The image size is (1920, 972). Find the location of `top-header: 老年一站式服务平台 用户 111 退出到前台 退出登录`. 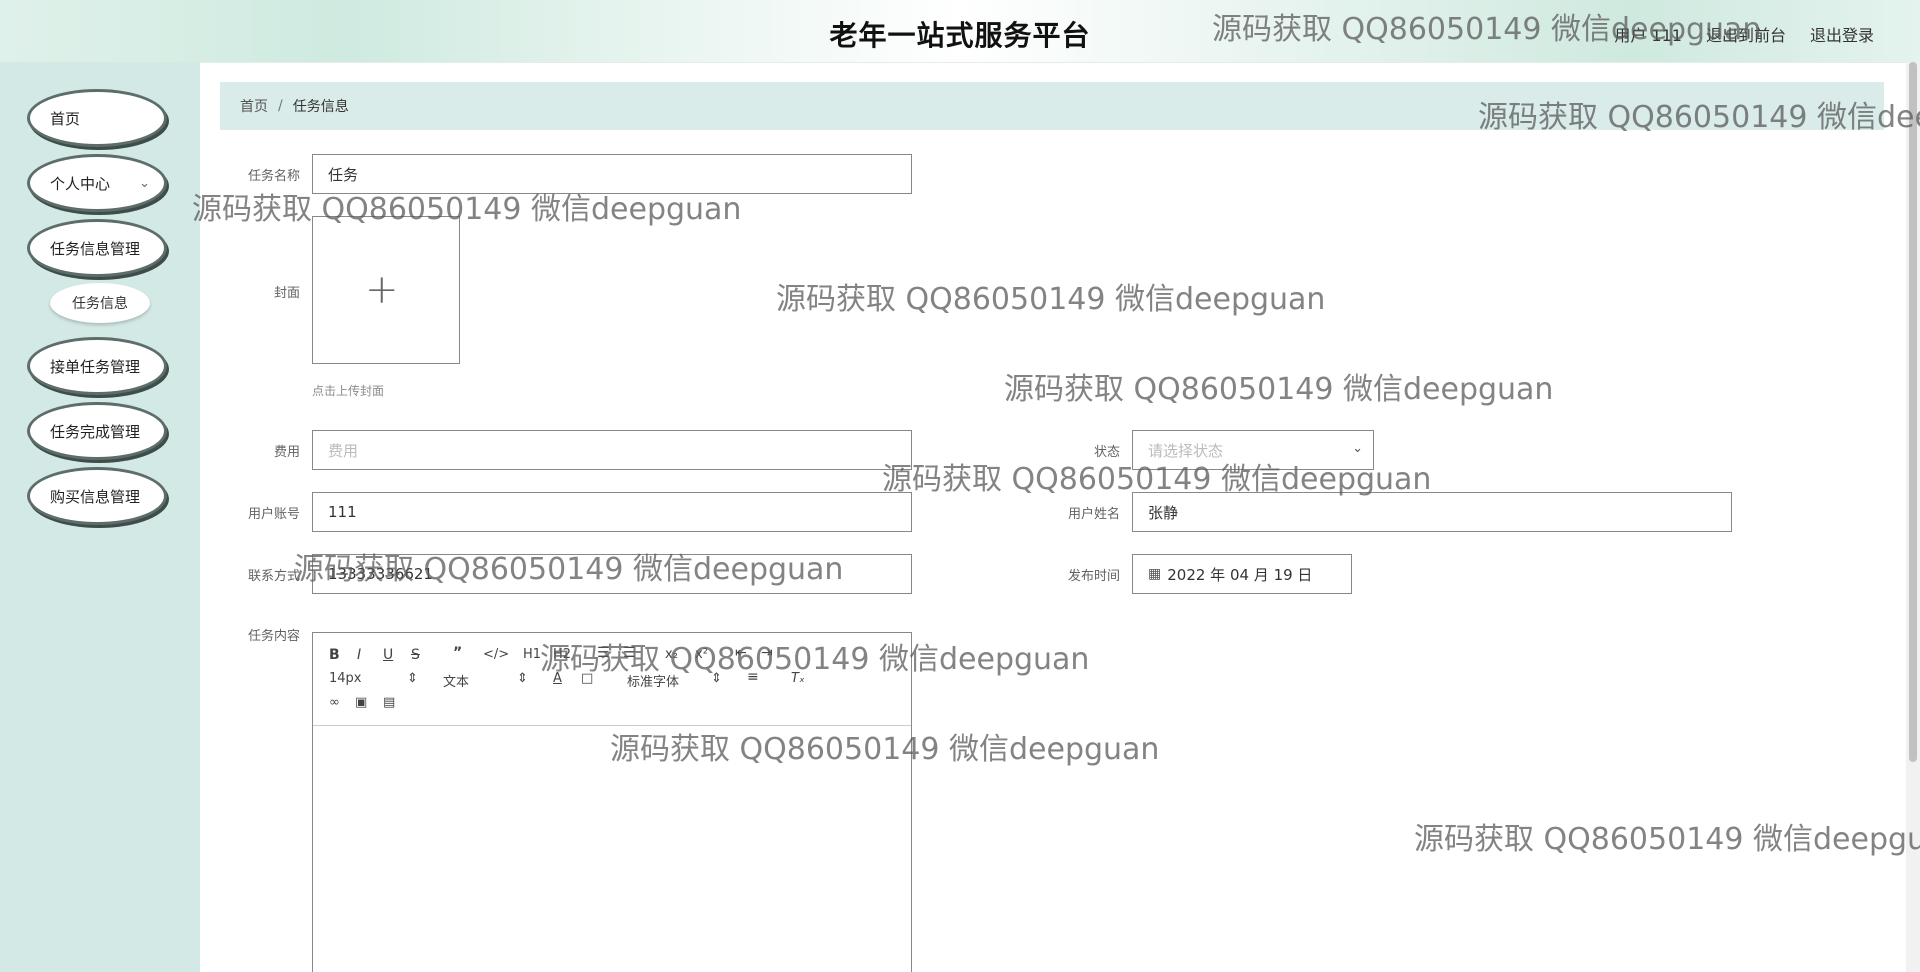

top-header: 老年一站式服务平台 用户 111 退出到前台 退出登录 is located at coordinates (960, 31).